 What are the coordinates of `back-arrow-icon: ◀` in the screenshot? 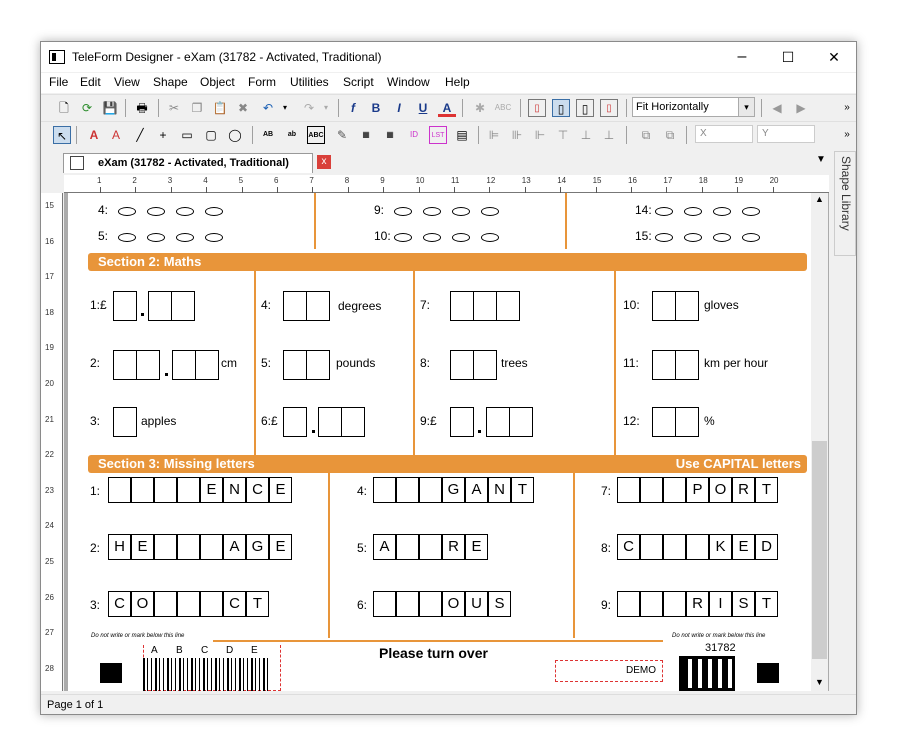 It's located at (777, 108).